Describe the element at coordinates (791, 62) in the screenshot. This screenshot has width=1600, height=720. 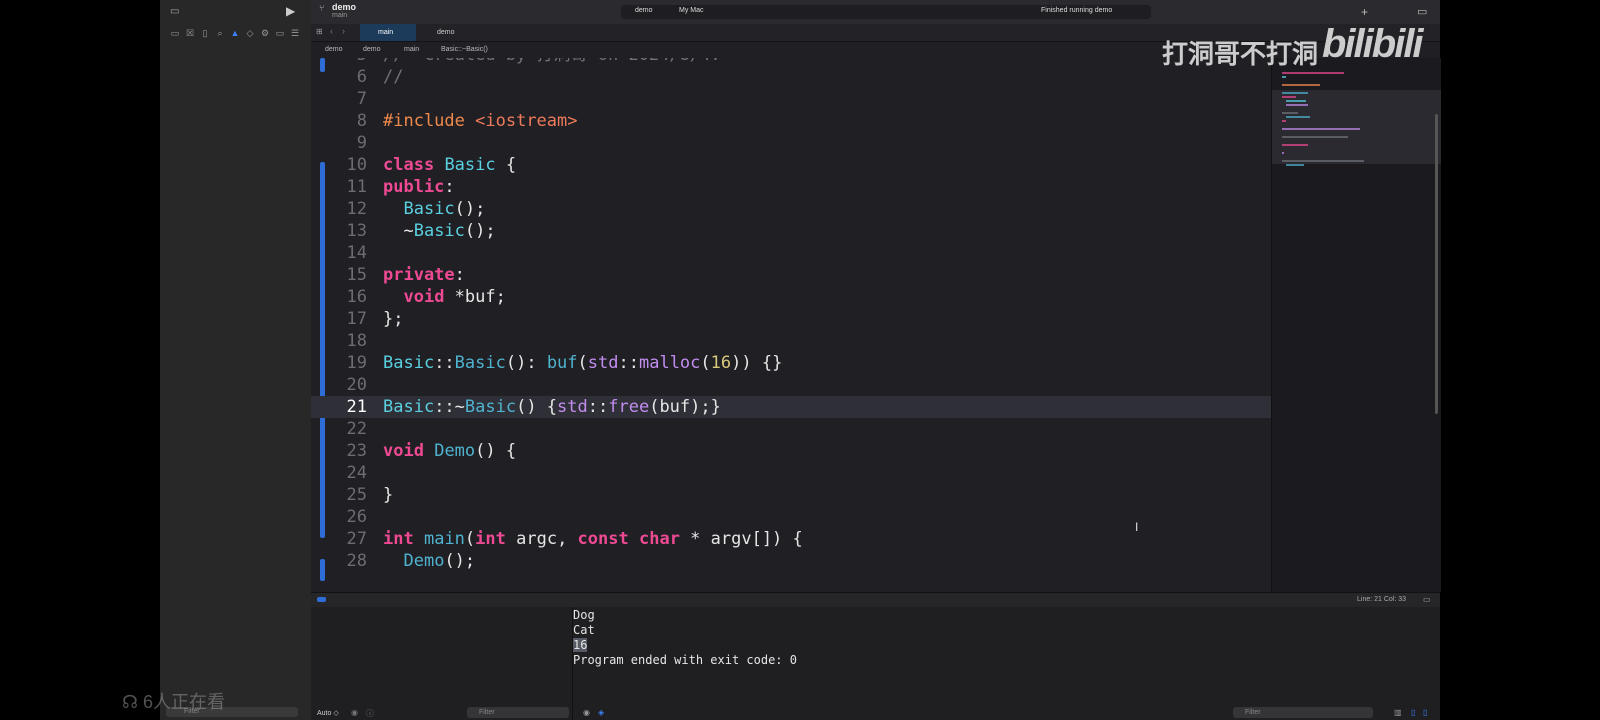
I see `code-line: 5 // Created by 打洞哥 on 2024/8/4.` at that location.